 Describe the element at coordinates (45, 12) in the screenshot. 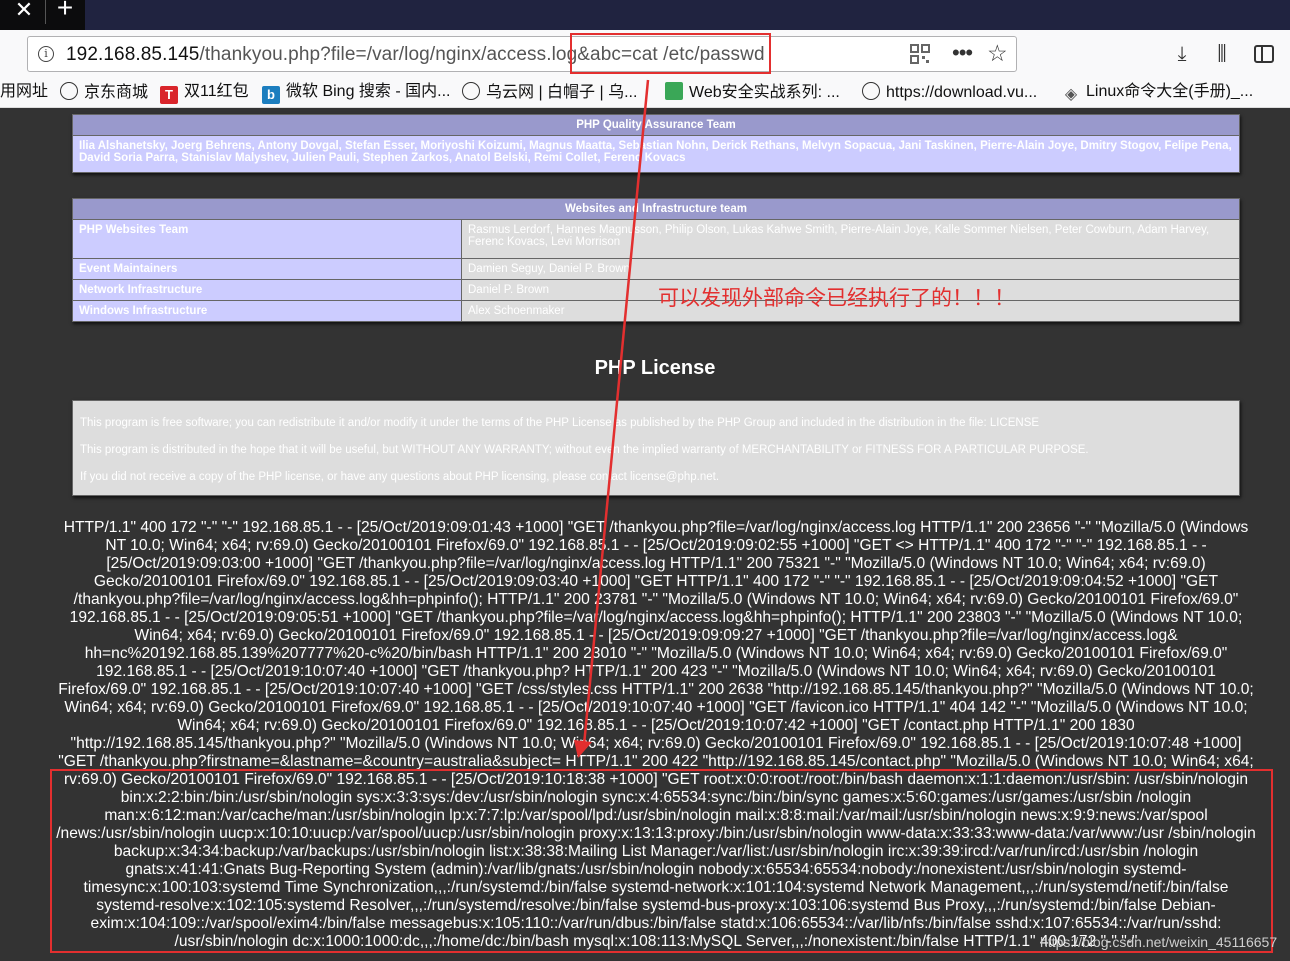

I see `tab-divider` at that location.